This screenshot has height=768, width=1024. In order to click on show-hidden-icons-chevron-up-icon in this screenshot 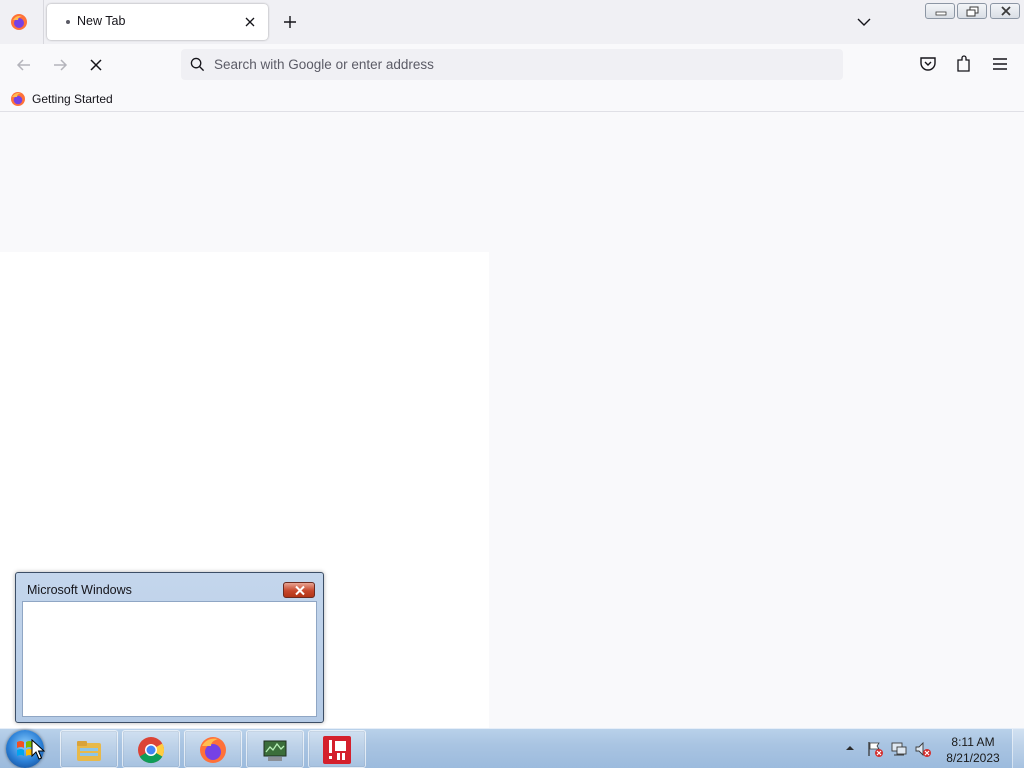, I will do `click(850, 748)`.